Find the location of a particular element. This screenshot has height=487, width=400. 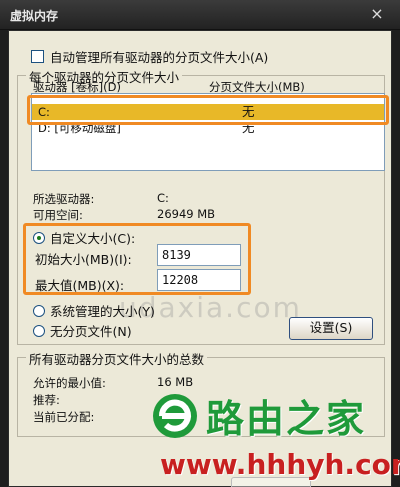

brand-watermark: 路由之家 is located at coordinates (258, 415).